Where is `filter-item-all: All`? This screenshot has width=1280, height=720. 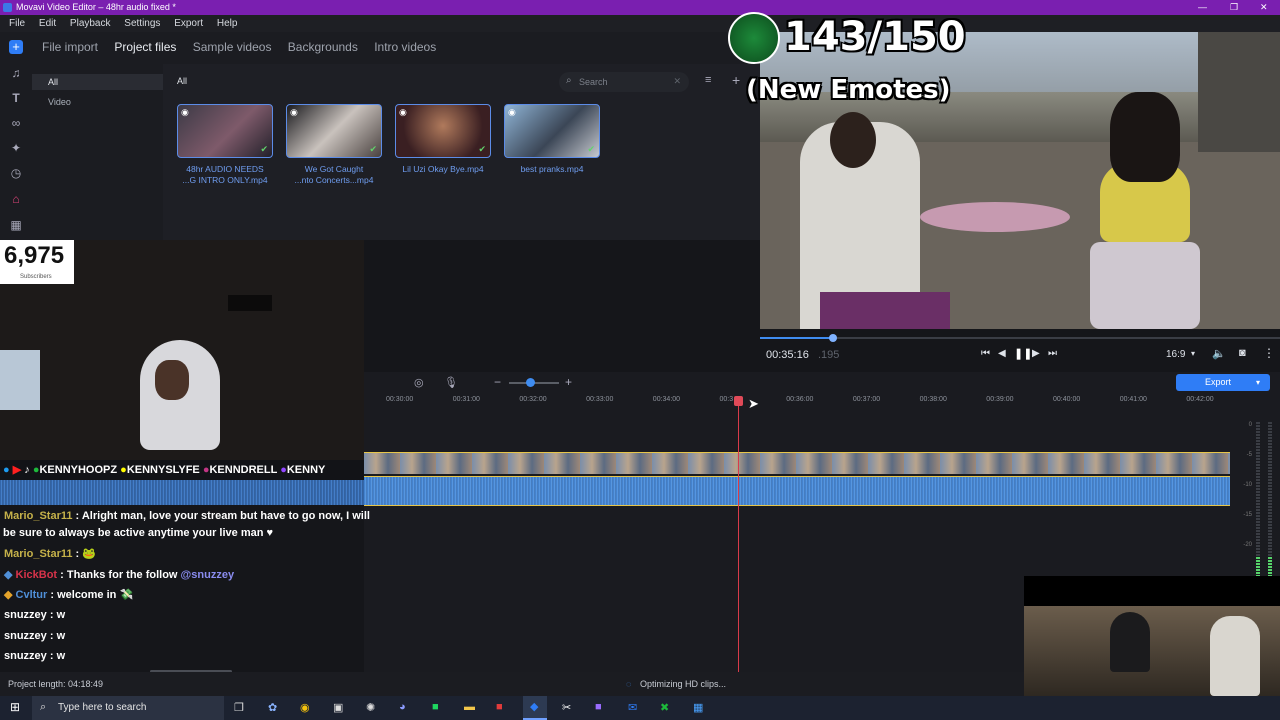 filter-item-all: All is located at coordinates (97, 82).